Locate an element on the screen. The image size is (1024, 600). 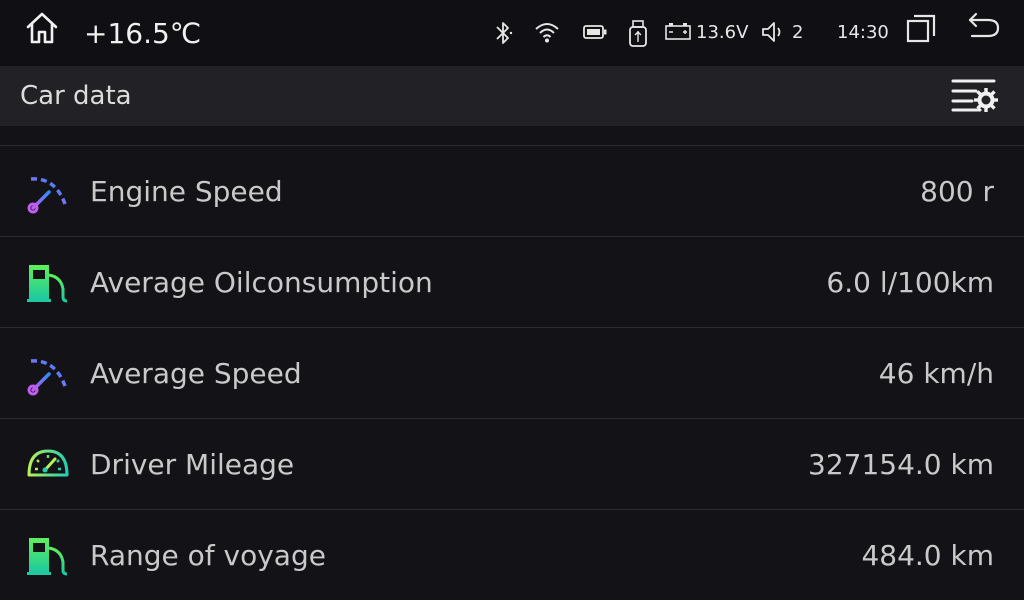
usb-icon is located at coordinates (638, 33).